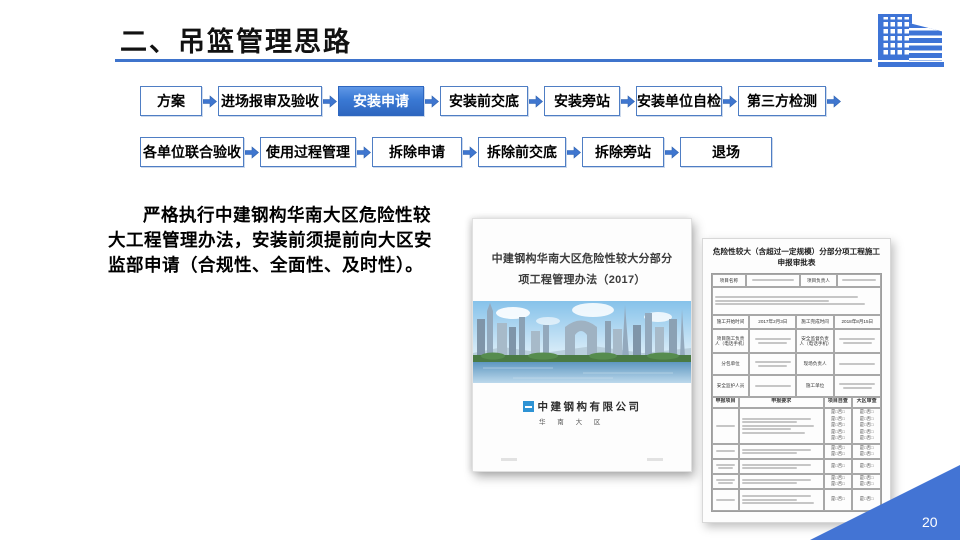  I want to click on form-cell: 施工开始时间, so click(731, 321).